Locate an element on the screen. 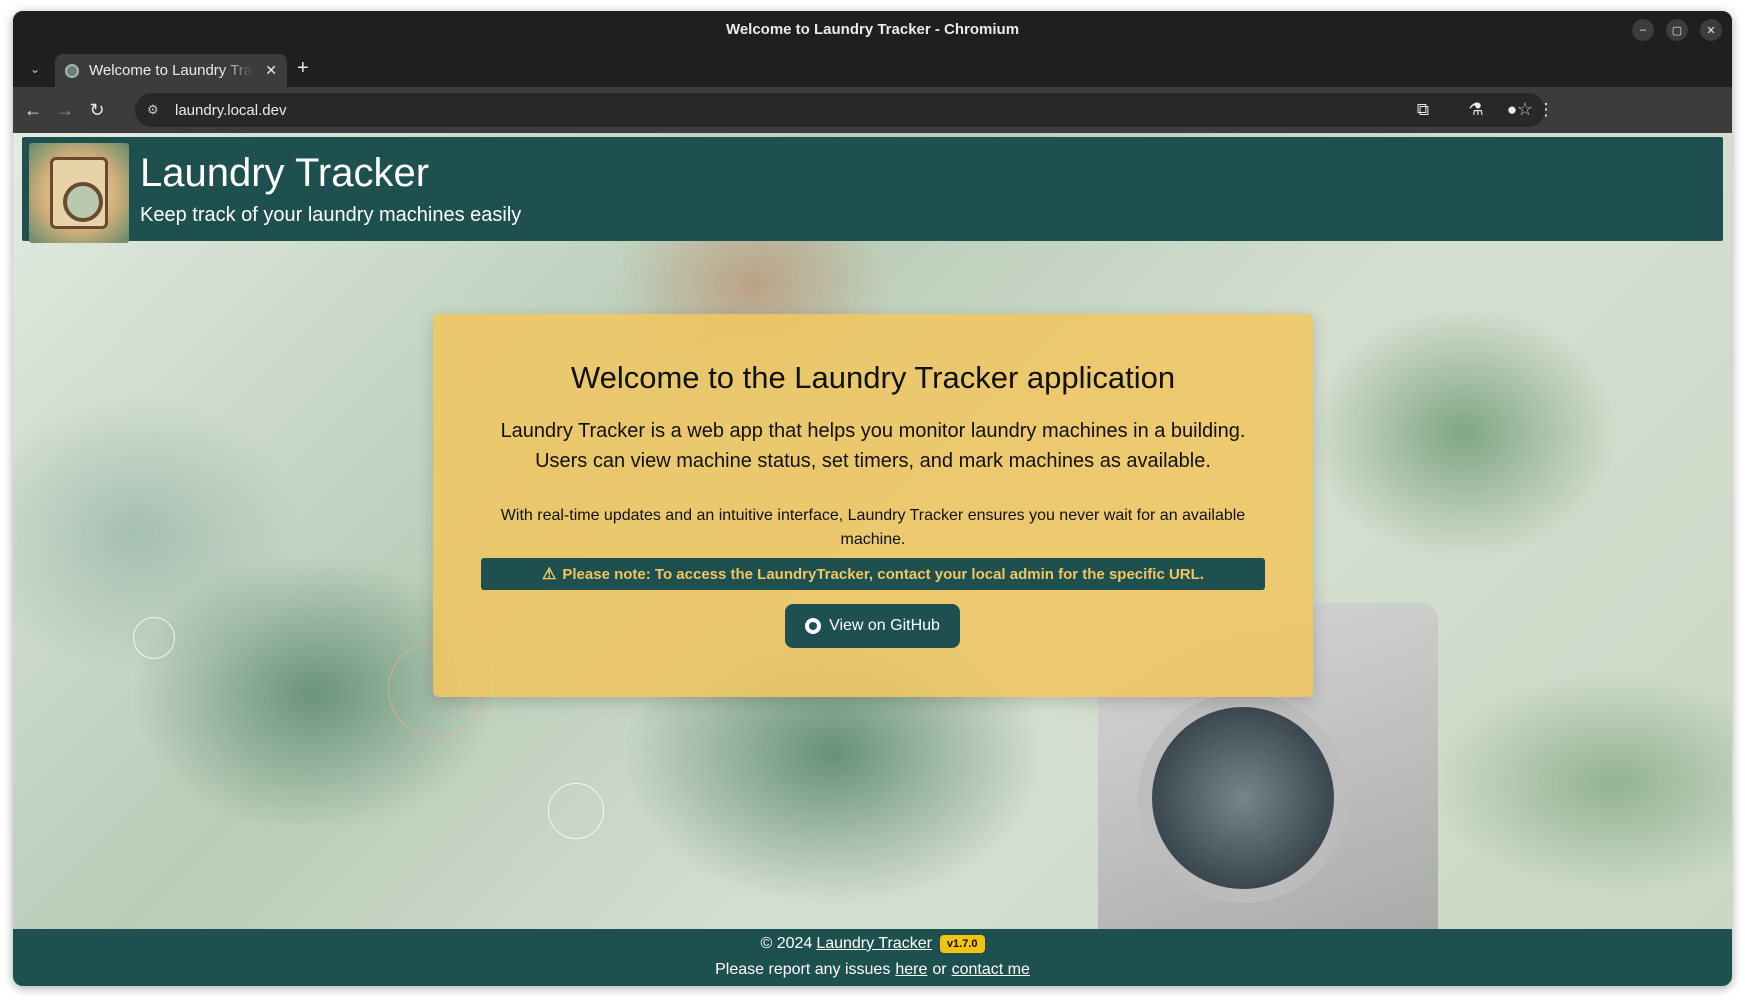  logo-machine-shape is located at coordinates (79, 193).